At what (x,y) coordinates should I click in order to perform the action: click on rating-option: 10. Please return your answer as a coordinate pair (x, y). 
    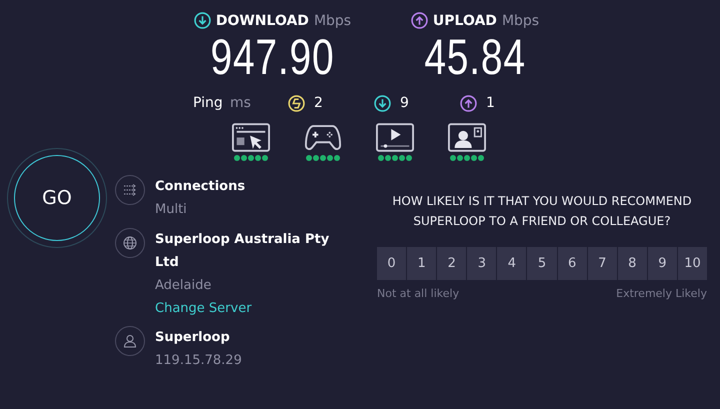
    Looking at the image, I should click on (693, 263).